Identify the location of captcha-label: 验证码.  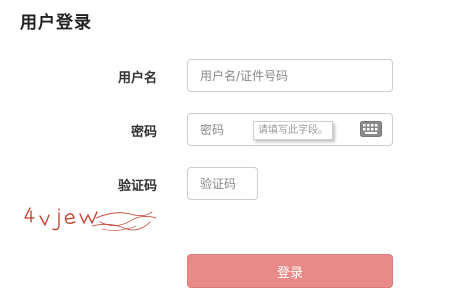
(137, 186).